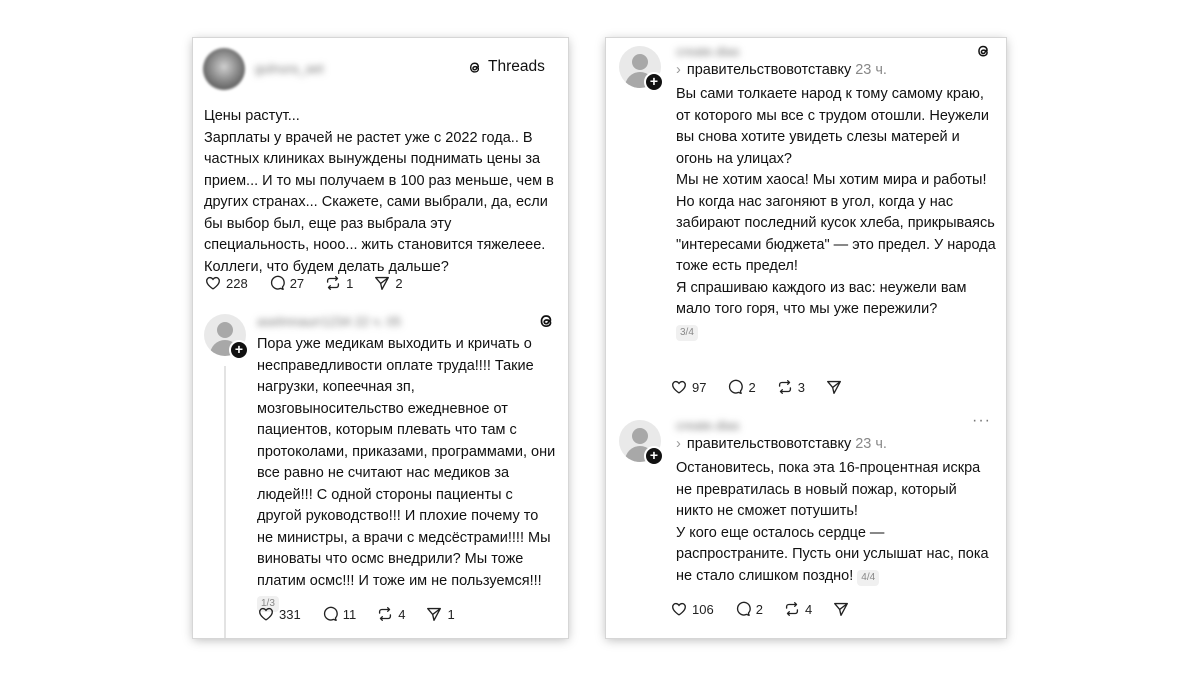 This screenshot has height=675, width=1200. Describe the element at coordinates (289, 68) in the screenshot. I see `author-username: gulnura_aet` at that location.